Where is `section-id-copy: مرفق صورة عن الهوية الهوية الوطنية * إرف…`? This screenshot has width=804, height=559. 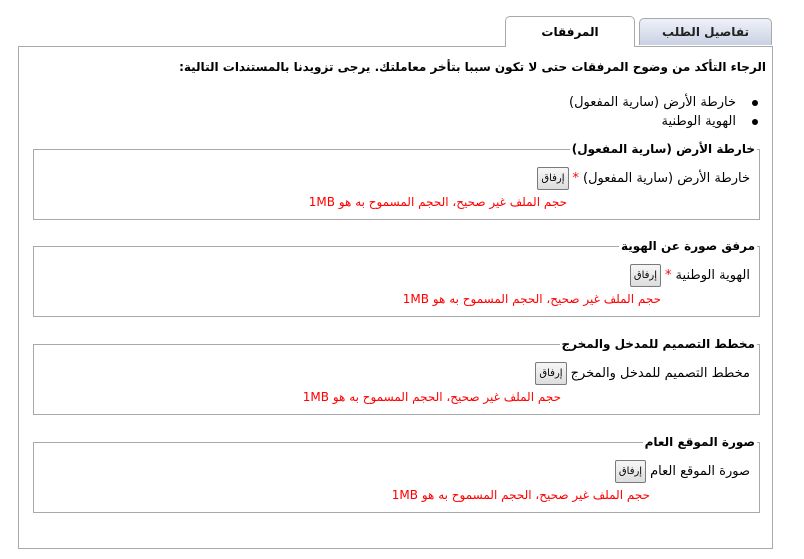 section-id-copy: مرفق صورة عن الهوية الهوية الوطنية * إرف… is located at coordinates (396, 277).